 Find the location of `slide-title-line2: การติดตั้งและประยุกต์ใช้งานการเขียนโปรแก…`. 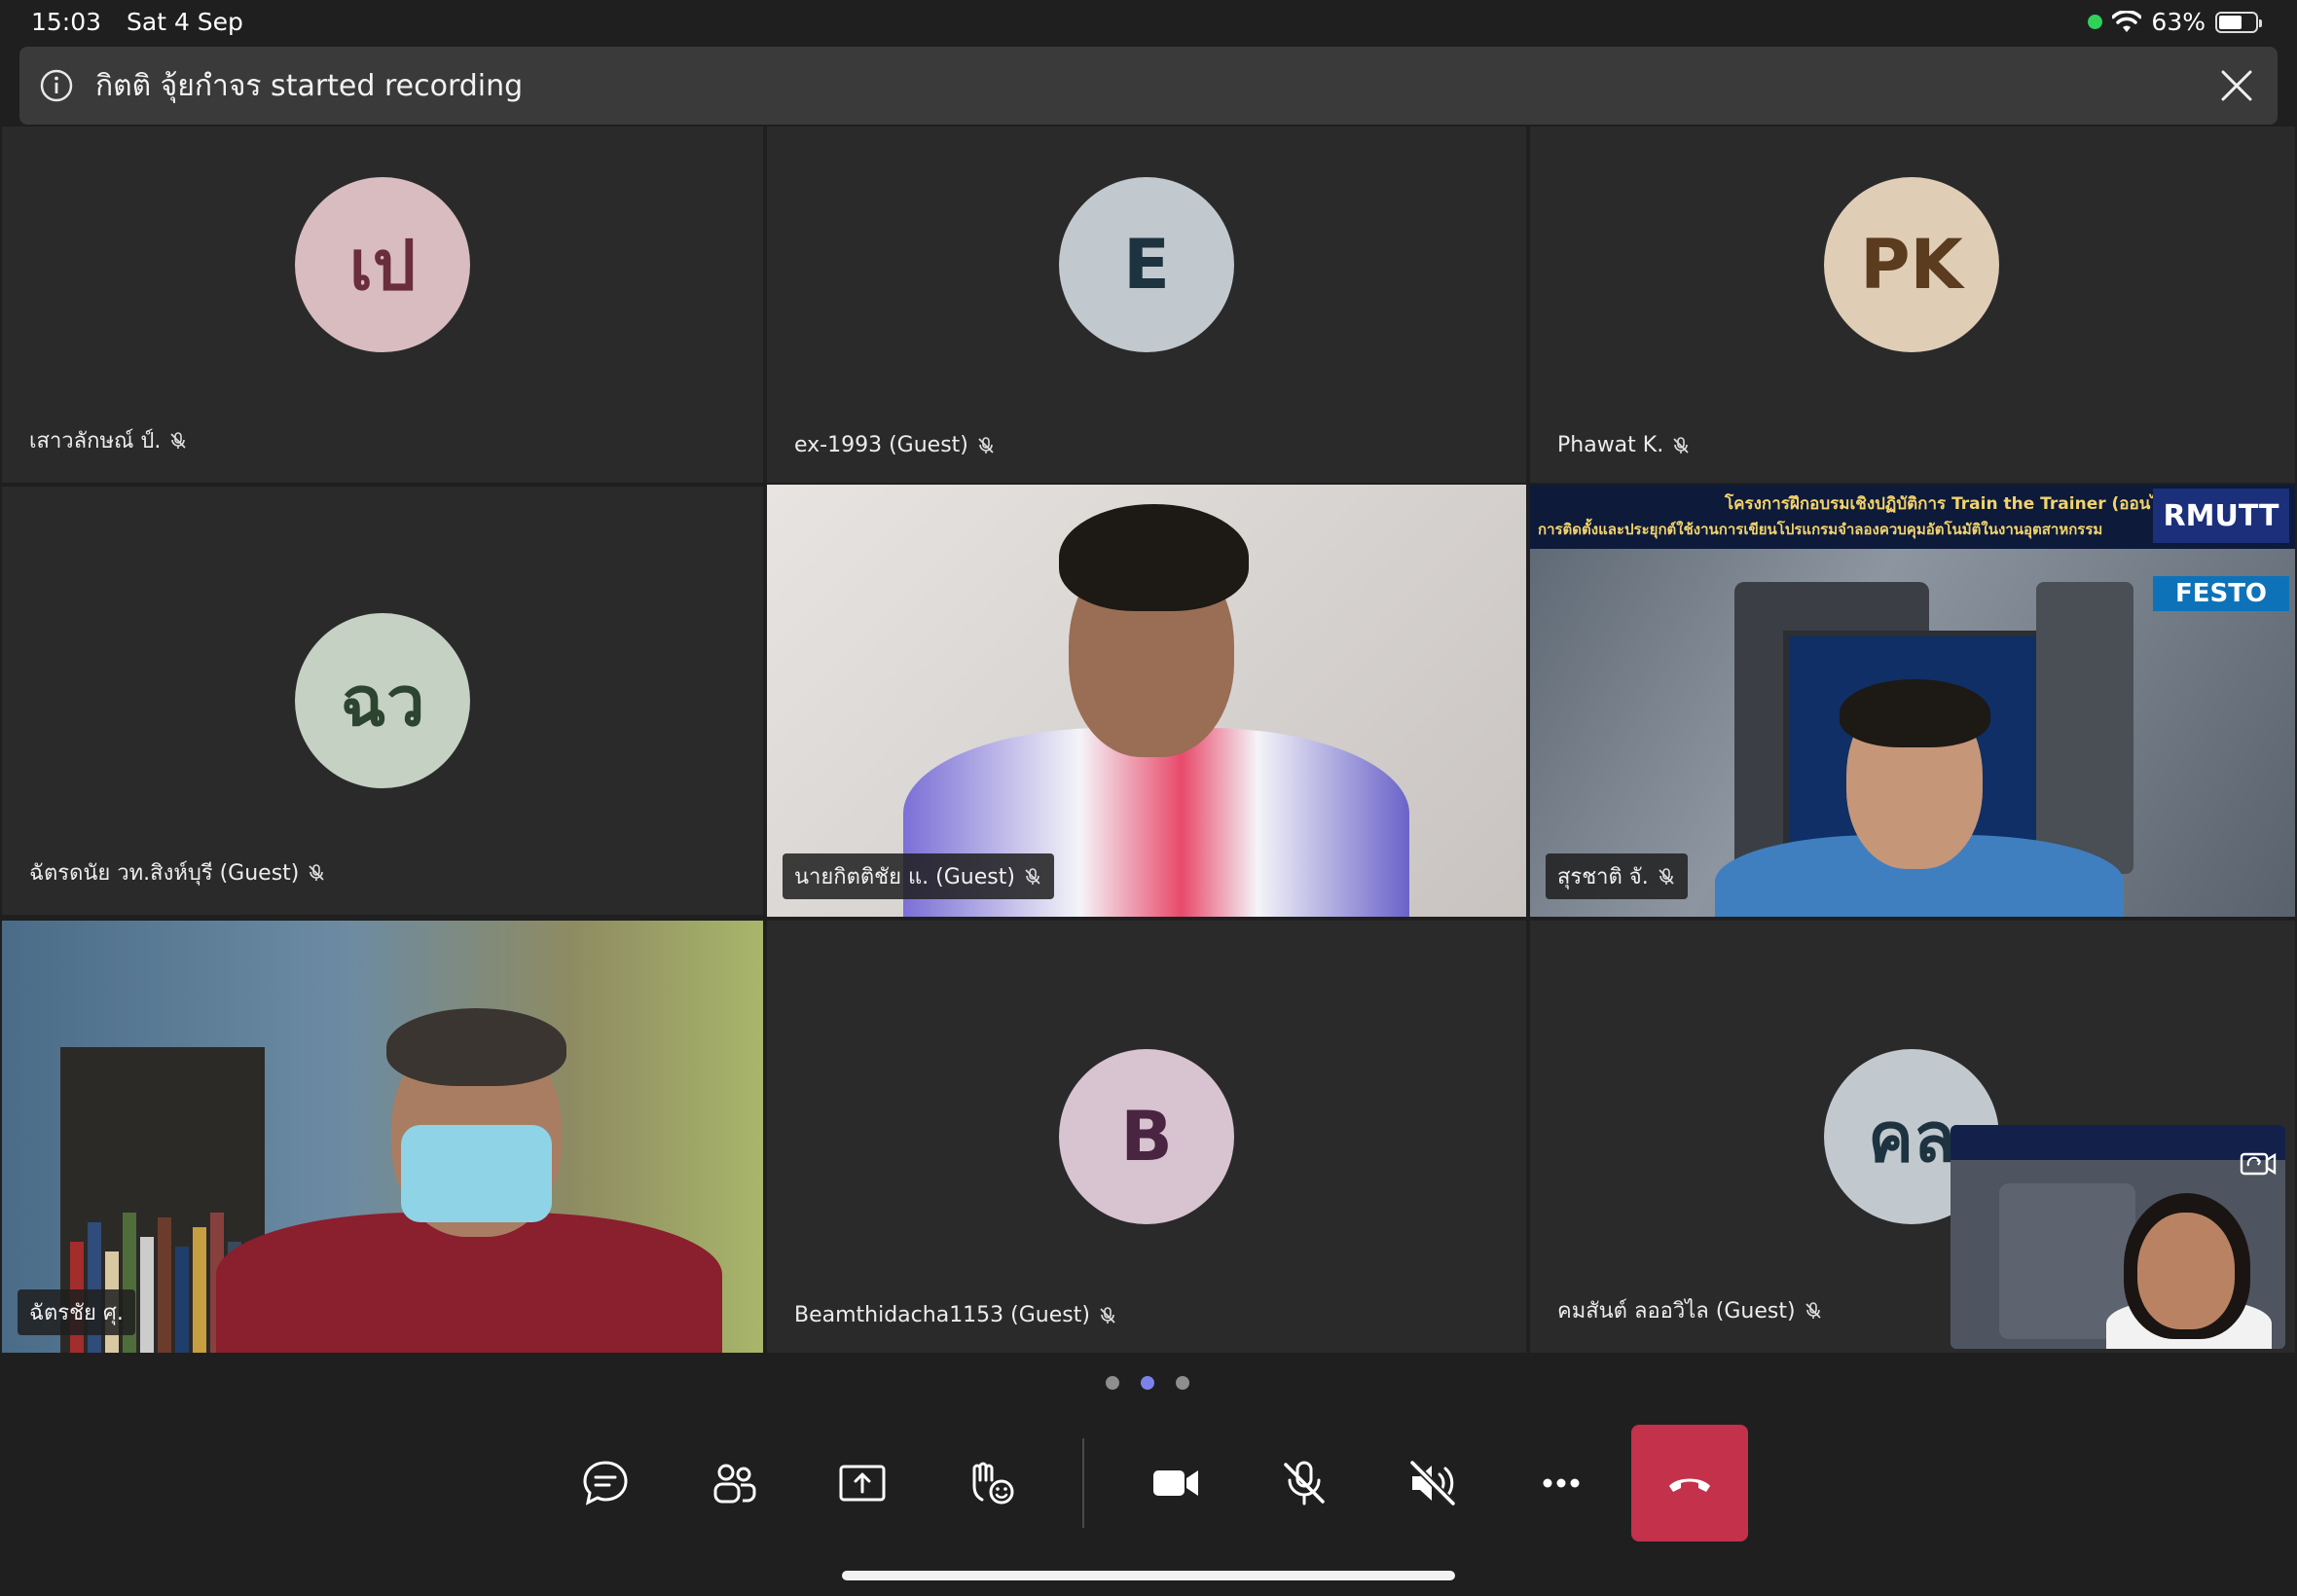

slide-title-line2: การติดตั้งและประยุกต์ใช้งานการเขียนโปรแก… is located at coordinates (1820, 529).